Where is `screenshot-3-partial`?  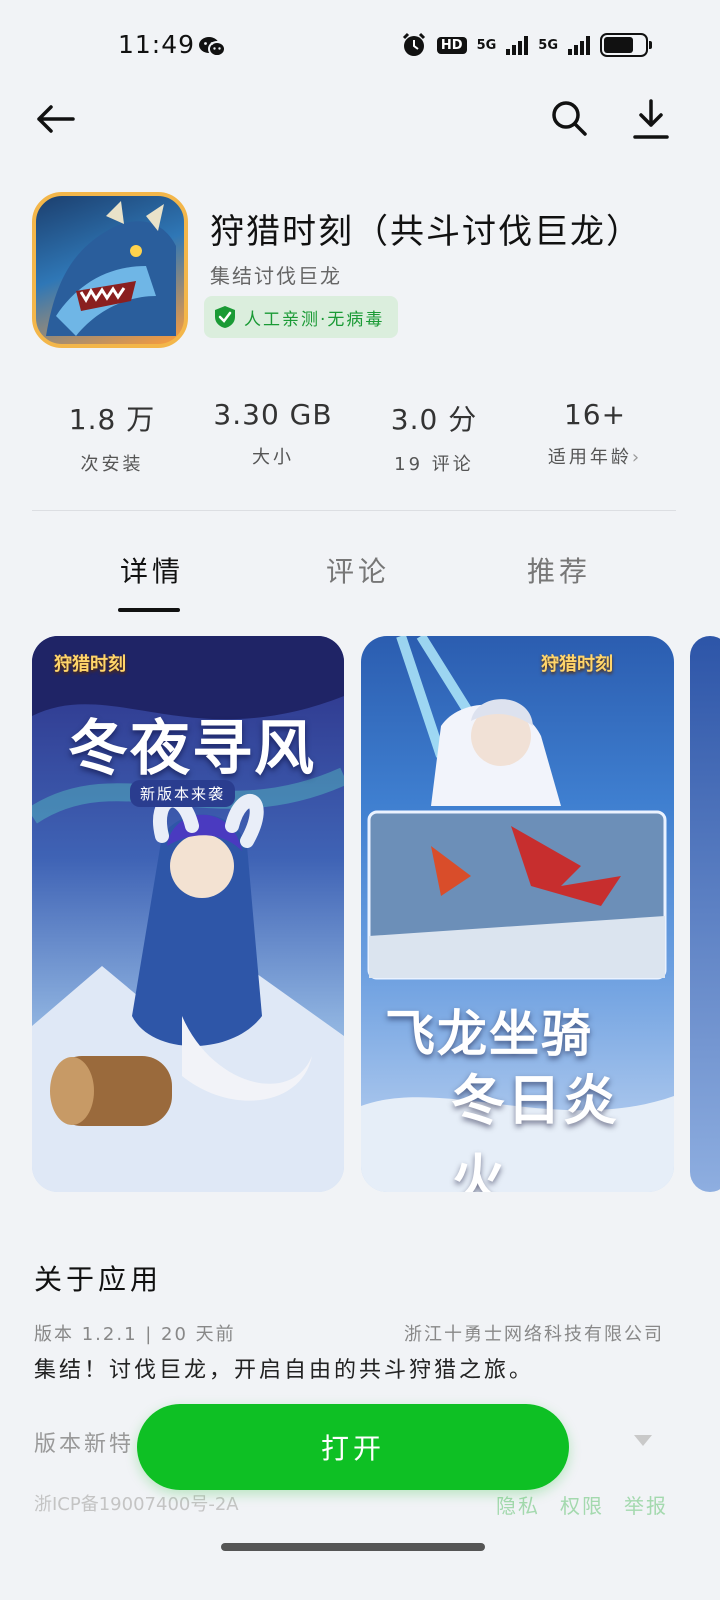
screenshot-3-partial is located at coordinates (705, 914).